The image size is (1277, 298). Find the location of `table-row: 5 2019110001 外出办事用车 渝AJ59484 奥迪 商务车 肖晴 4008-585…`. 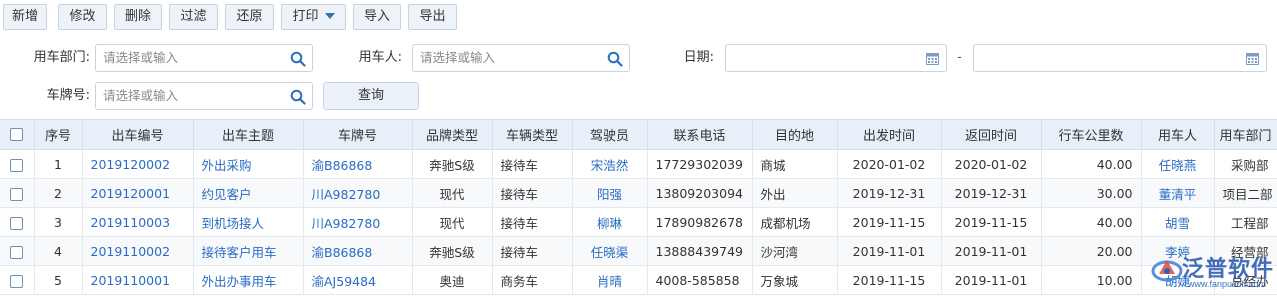

table-row: 5 2019110001 外出办事用车 渝AJ59484 奥迪 商务车 肖晴 4008-585… is located at coordinates (638, 280).